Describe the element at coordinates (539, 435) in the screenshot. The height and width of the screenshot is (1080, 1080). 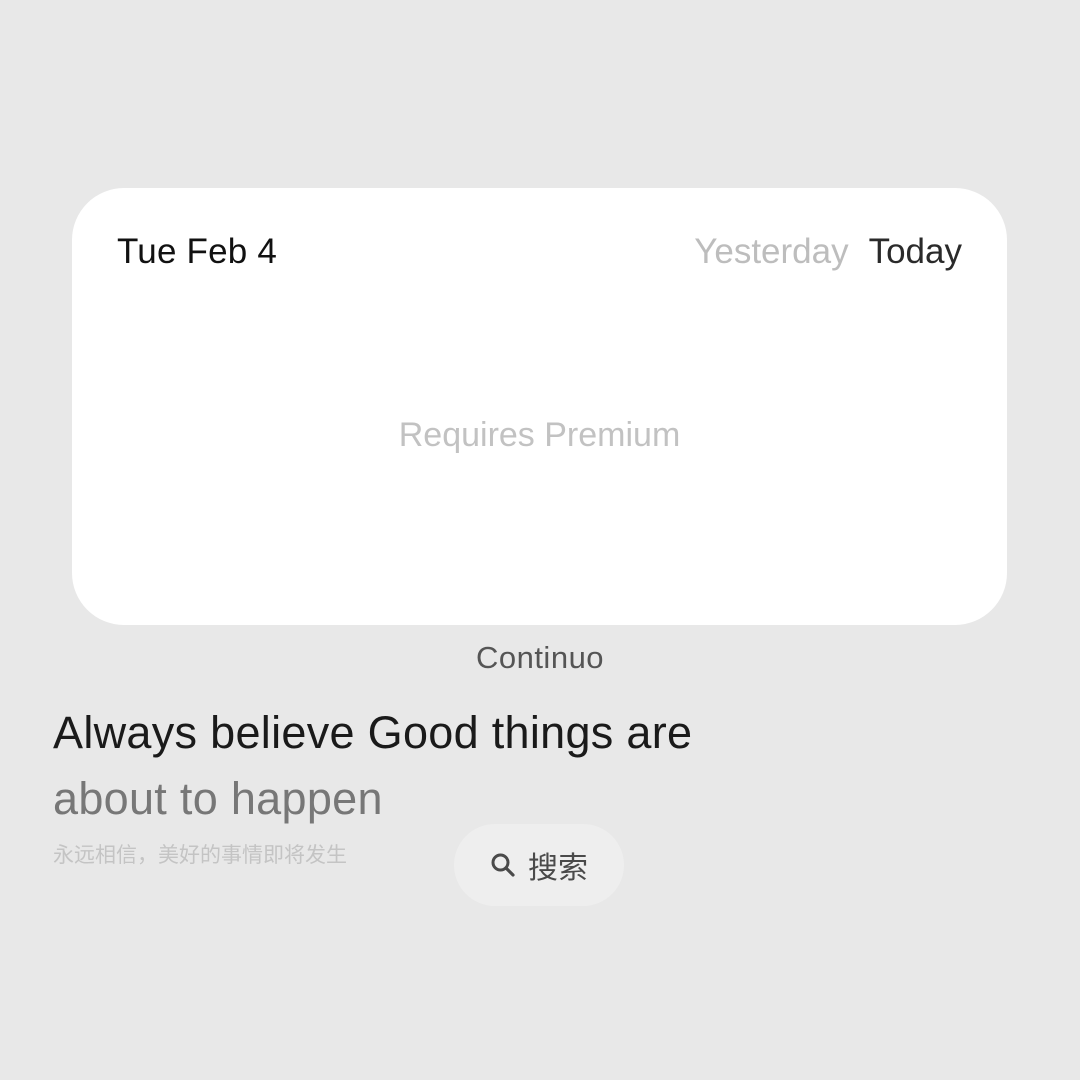
I see `premium-notice: Requires Premium` at that location.